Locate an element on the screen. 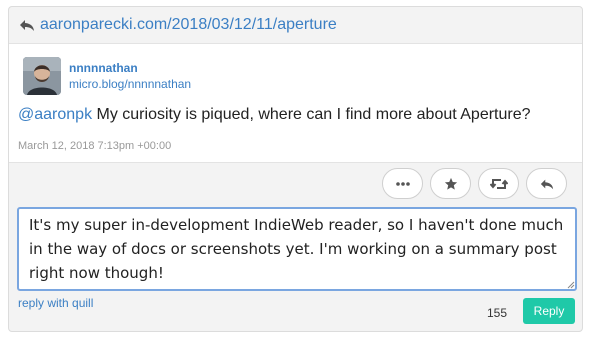  author-url: micro.blog/nnnnnathan is located at coordinates (130, 84).